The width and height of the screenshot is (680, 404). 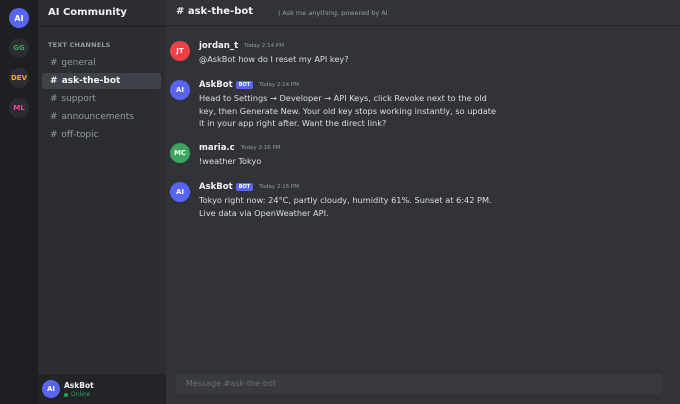 I want to click on message-text: @AskBot how do I reset my API key?, so click(x=274, y=59).